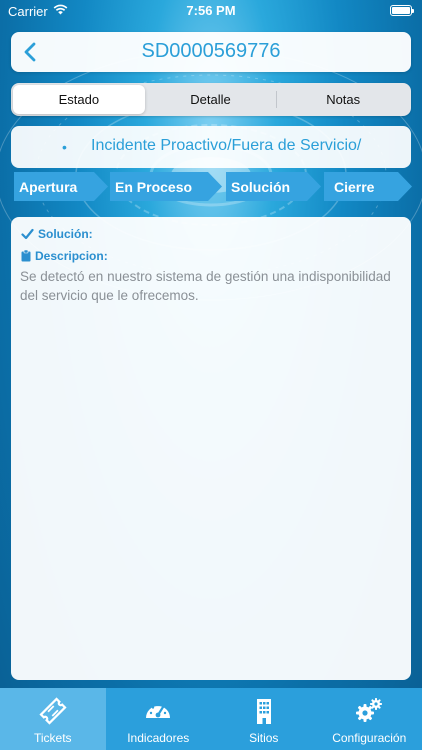  I want to click on description-label: Descripcion:, so click(71, 256).